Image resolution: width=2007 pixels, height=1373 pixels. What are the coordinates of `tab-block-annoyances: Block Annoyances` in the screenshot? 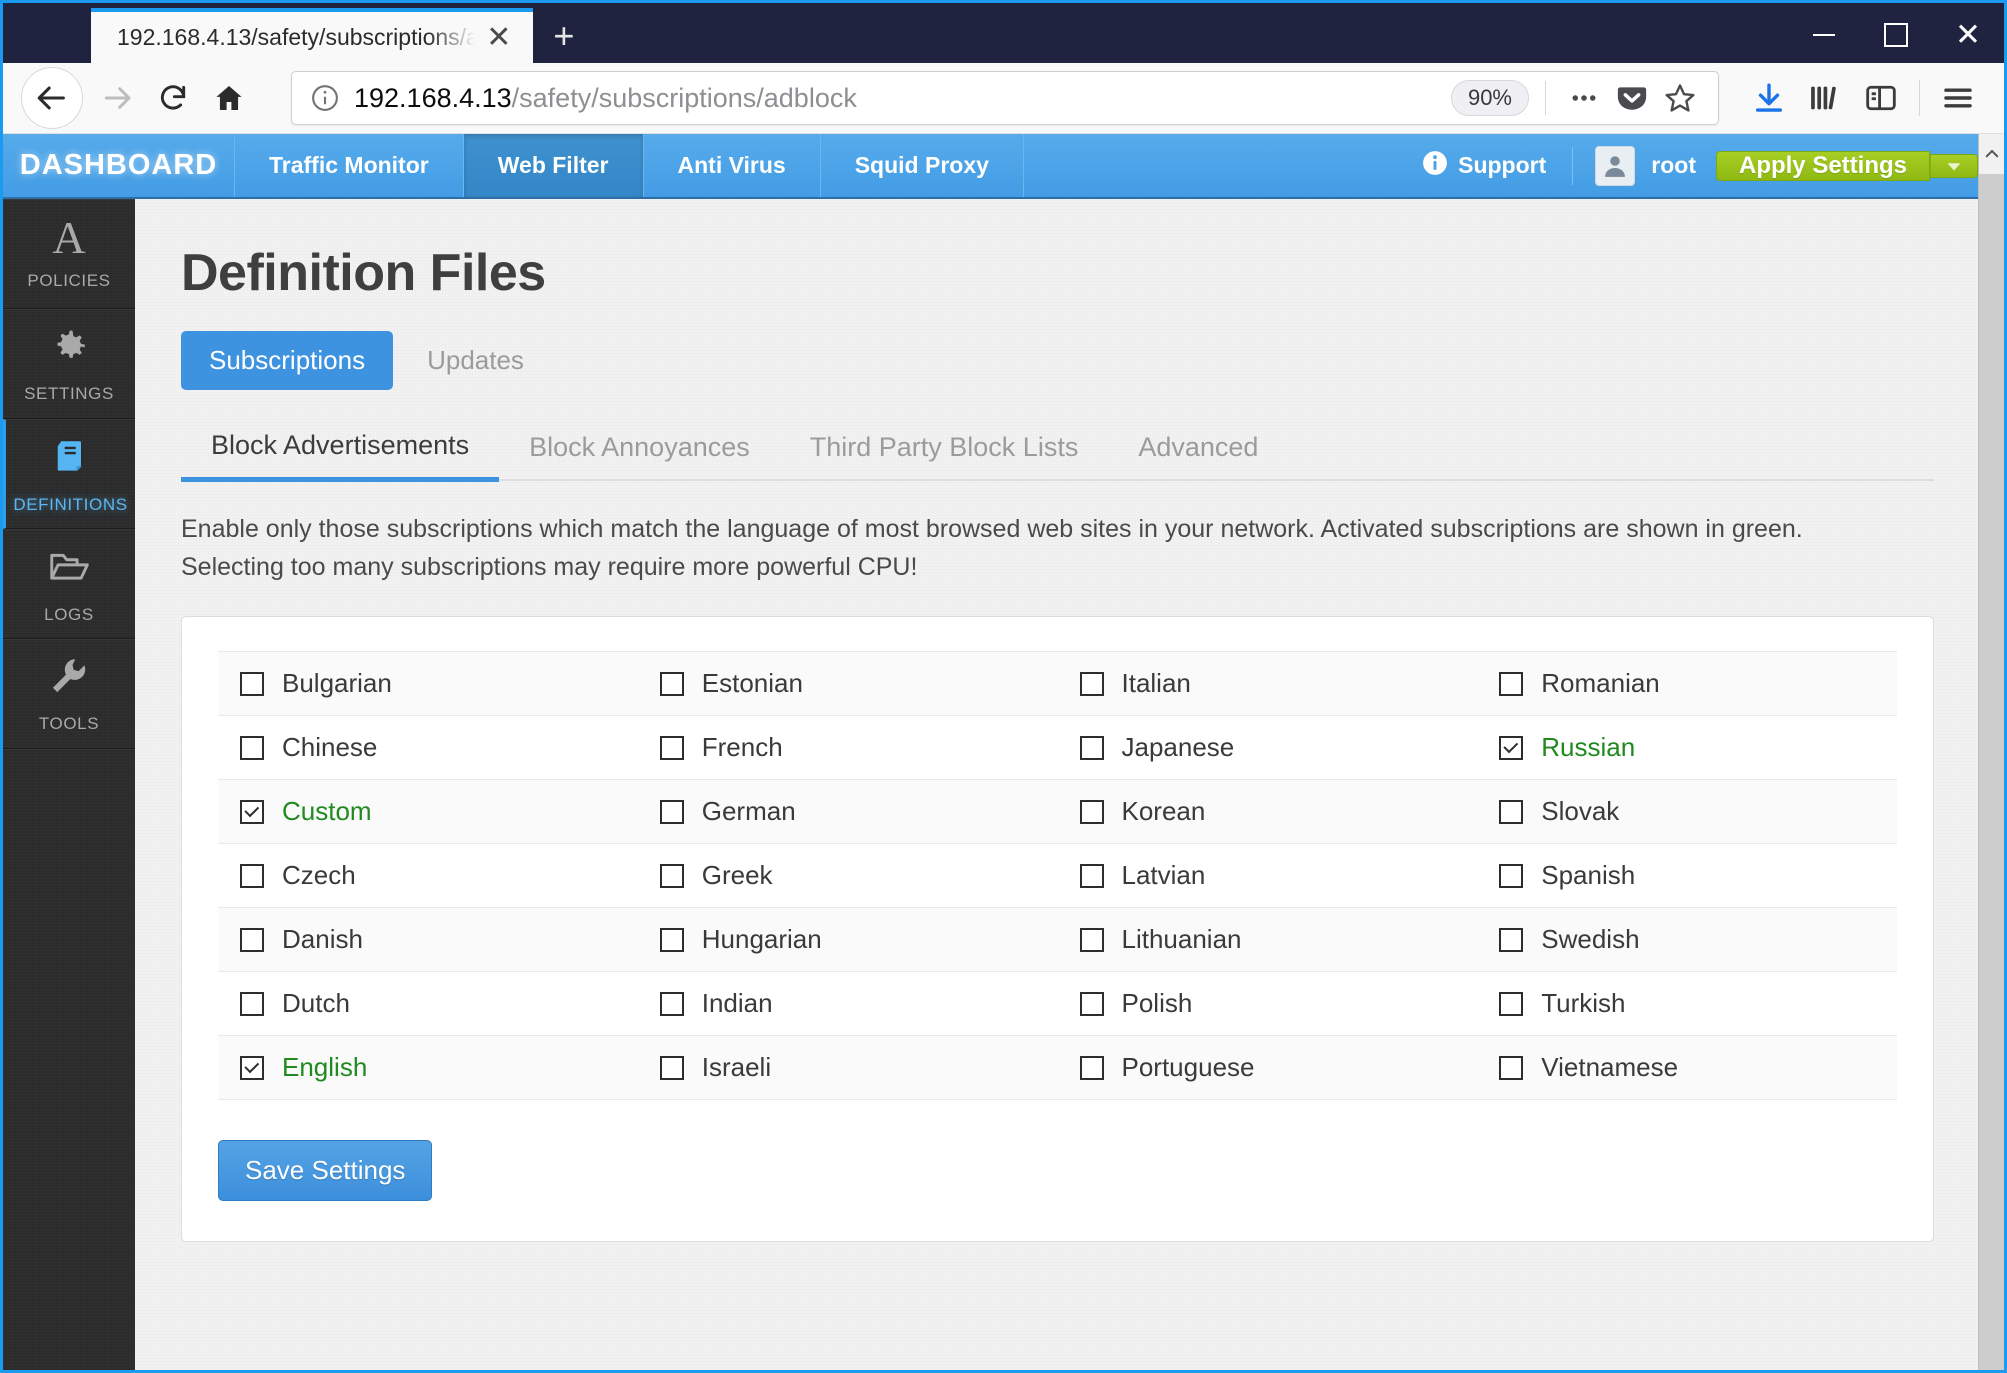 It's located at (639, 452).